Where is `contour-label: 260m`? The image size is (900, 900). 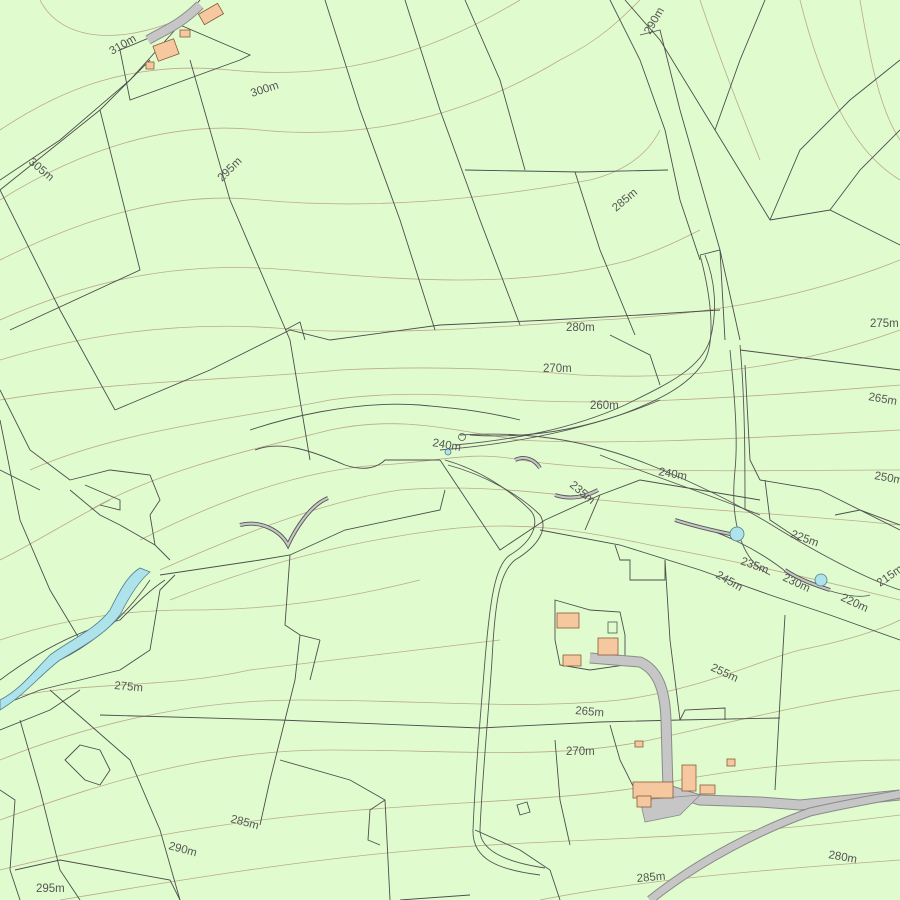
contour-label: 260m is located at coordinates (604, 406).